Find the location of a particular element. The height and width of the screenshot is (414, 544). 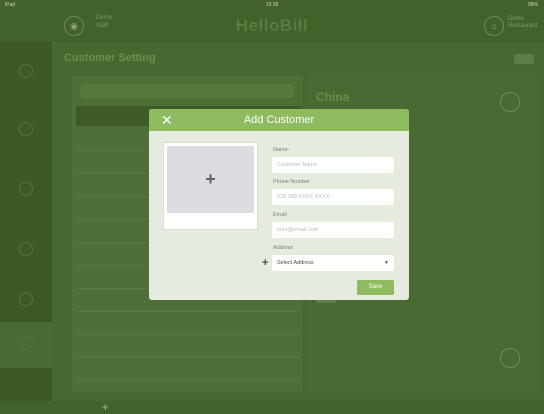

add-address-icon: + is located at coordinates (265, 263).